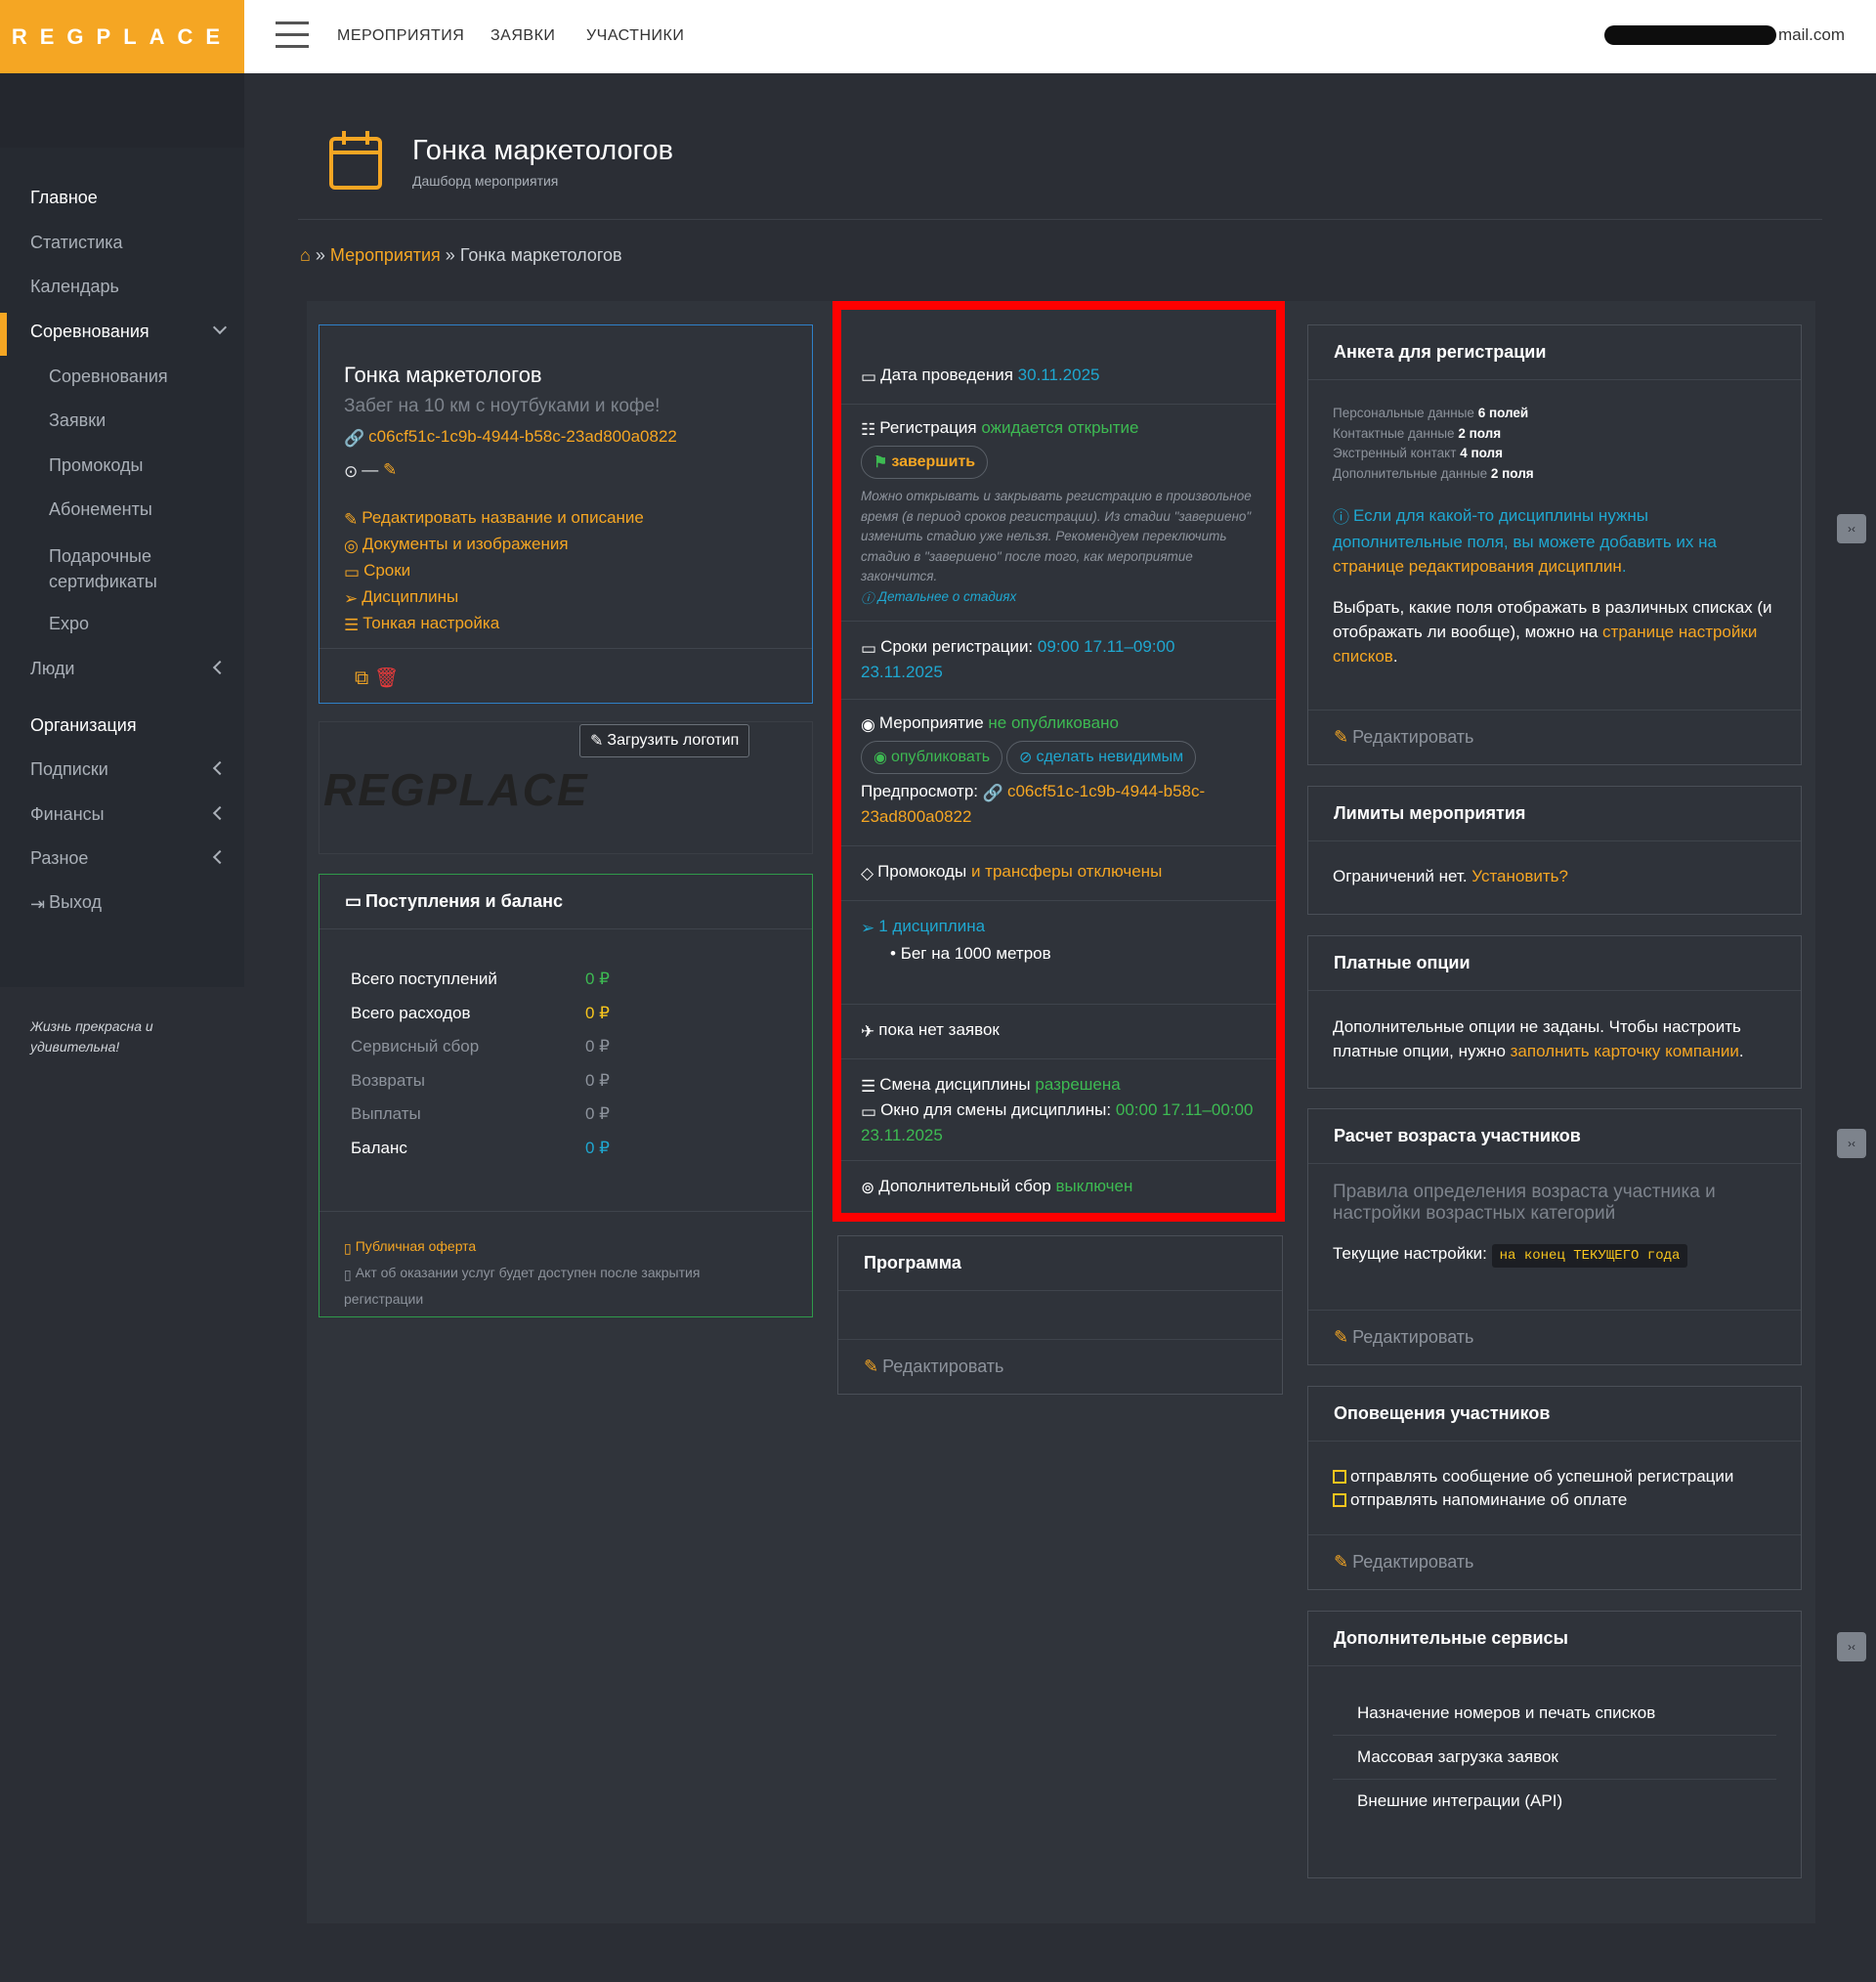  Describe the element at coordinates (416, 1246) in the screenshot. I see `offer-label: Публичная оферта` at that location.